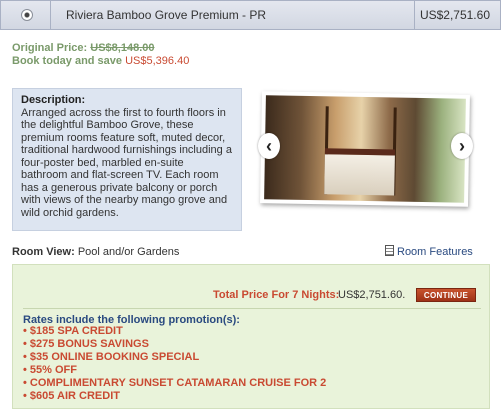 The height and width of the screenshot is (415, 501). I want to click on promotion-item: • $35 ONLINE BOOKING SPECIAL, so click(111, 357).